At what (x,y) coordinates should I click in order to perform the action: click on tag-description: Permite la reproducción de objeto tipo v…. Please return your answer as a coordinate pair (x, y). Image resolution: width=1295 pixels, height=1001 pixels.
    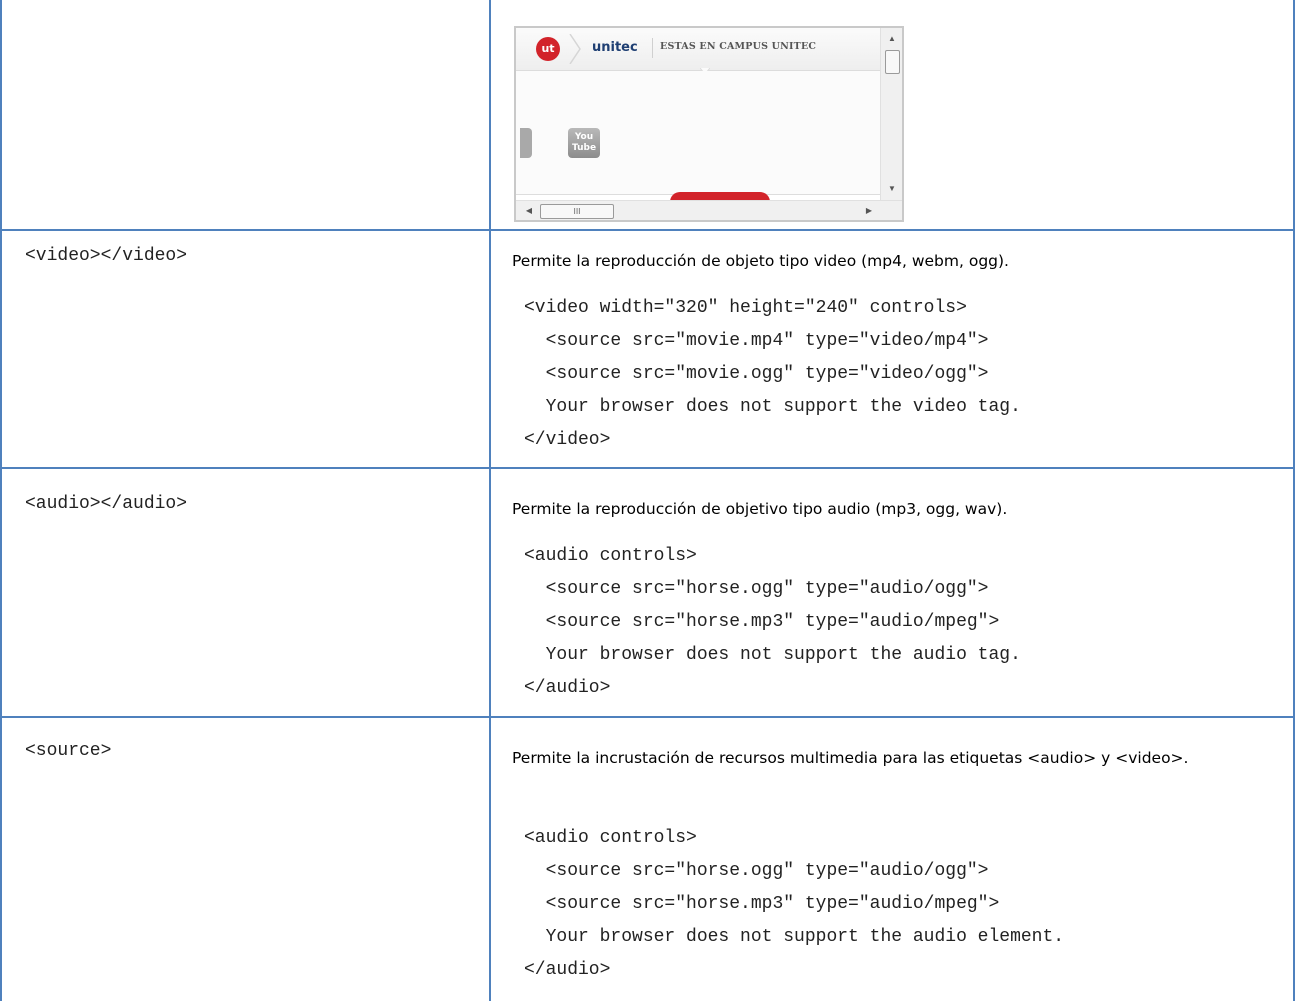
    Looking at the image, I should click on (760, 261).